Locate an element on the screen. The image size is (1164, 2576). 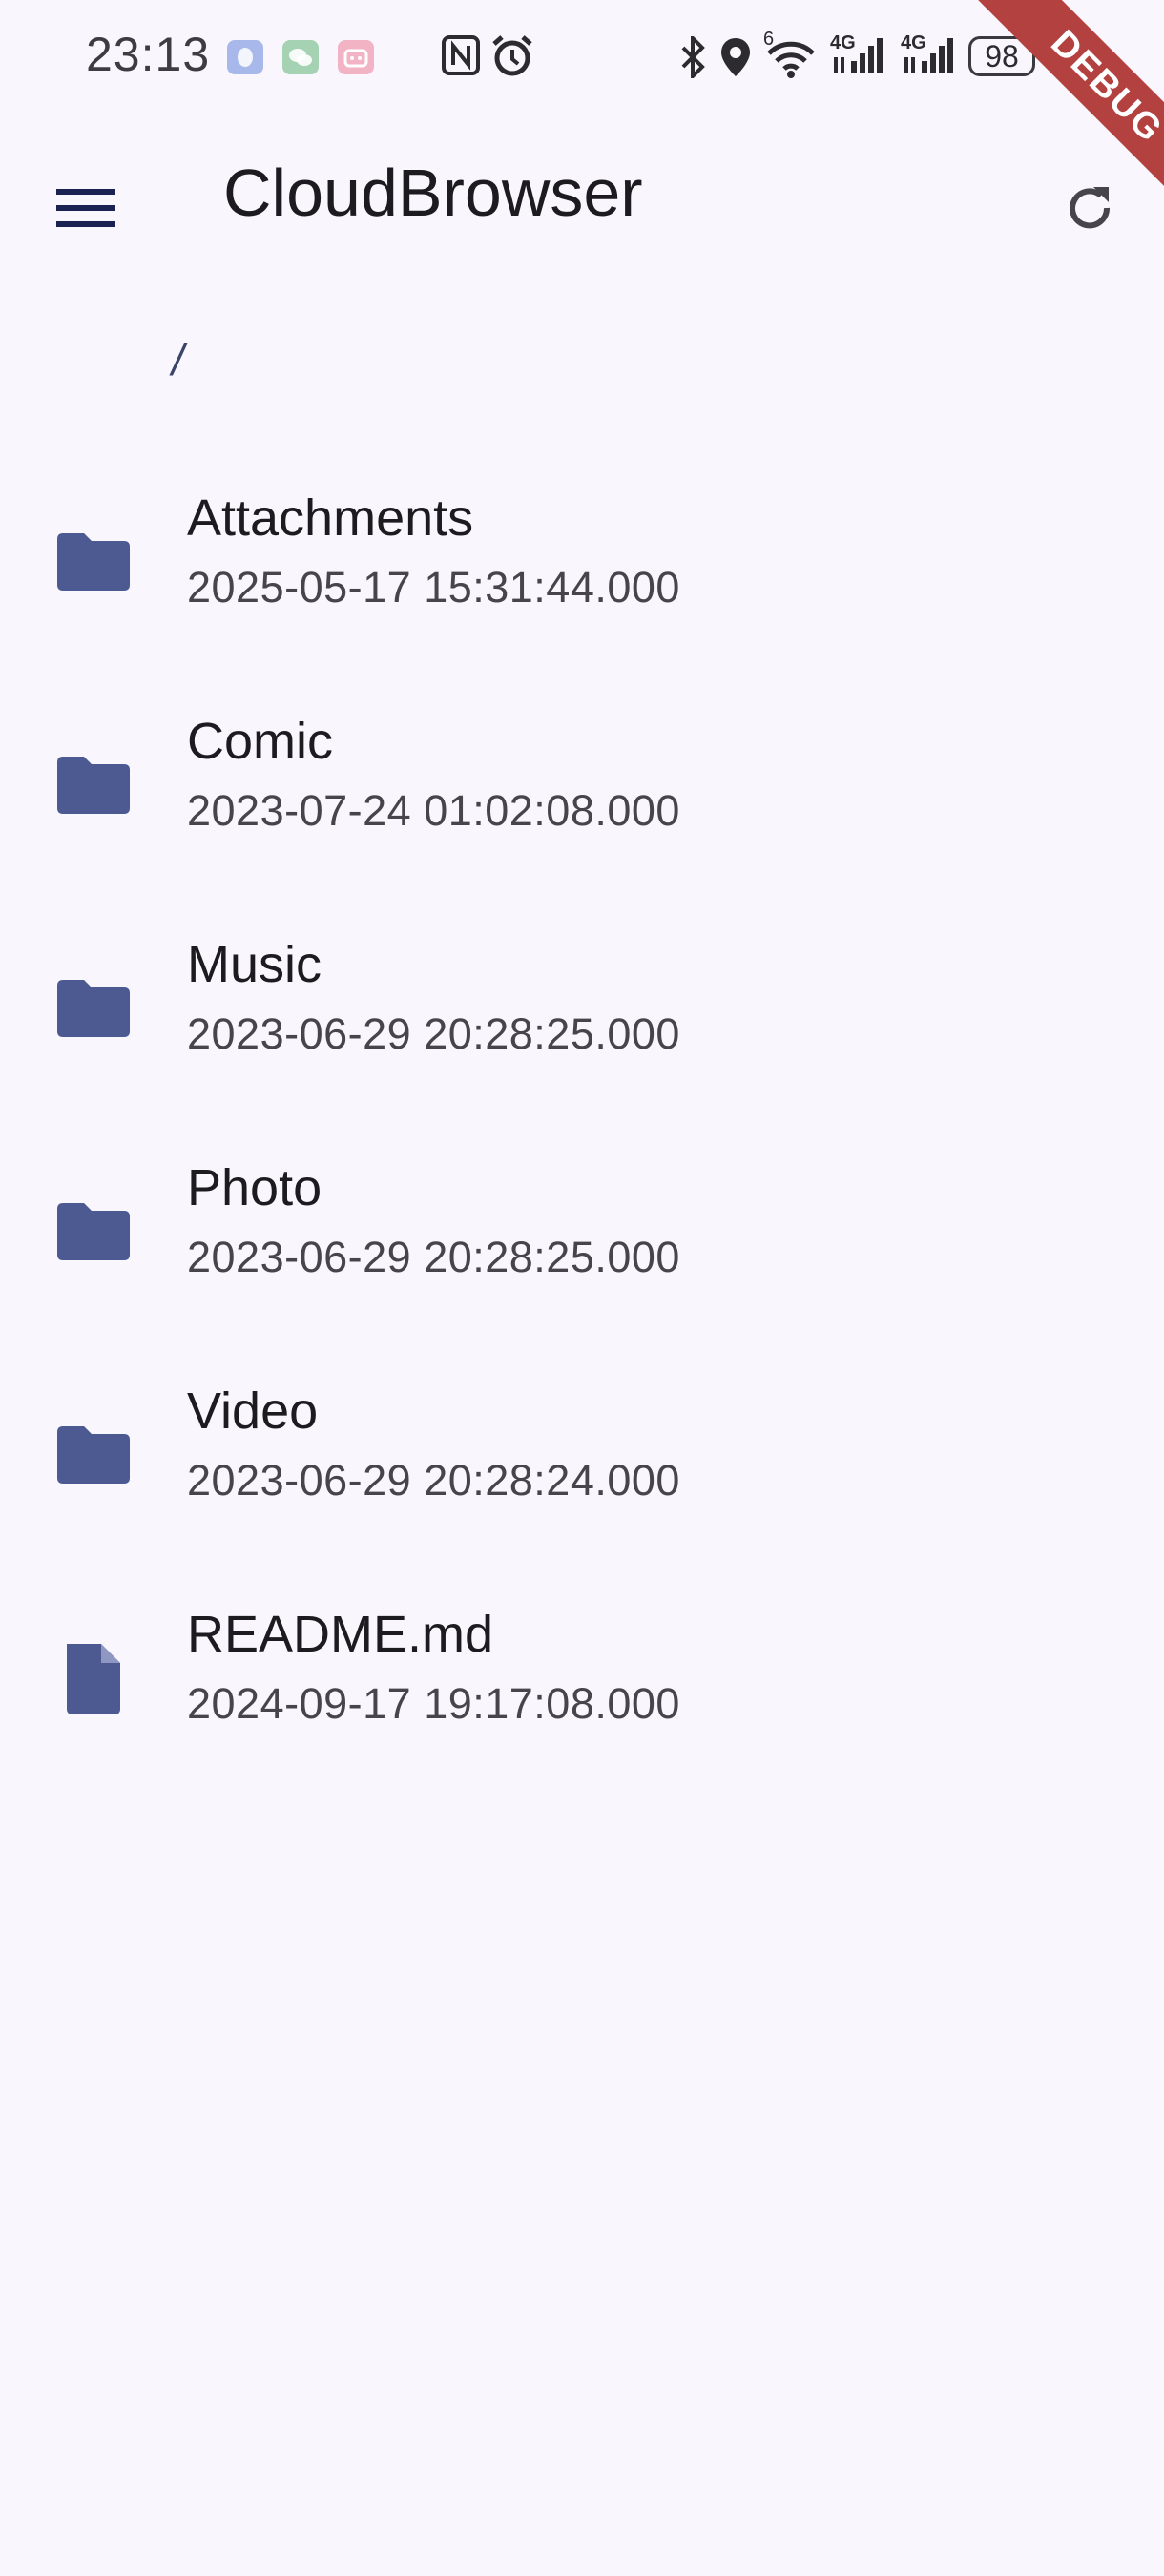
wifi-badge: 6 is located at coordinates (769, 39).